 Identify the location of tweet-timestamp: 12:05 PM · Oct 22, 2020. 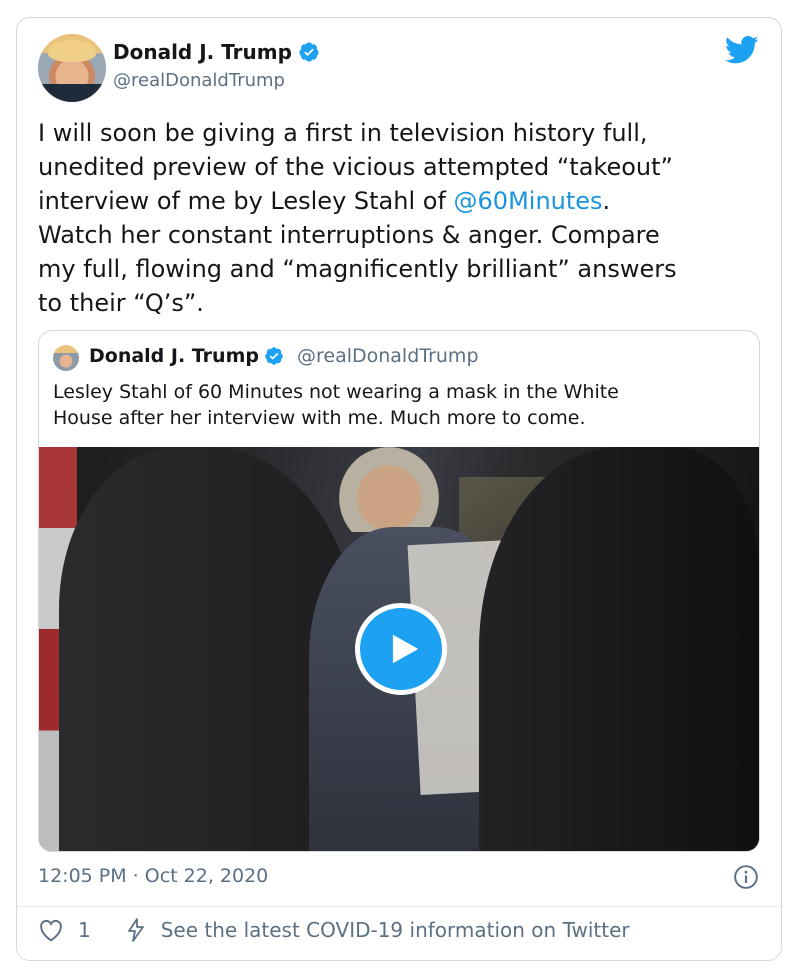
(153, 876).